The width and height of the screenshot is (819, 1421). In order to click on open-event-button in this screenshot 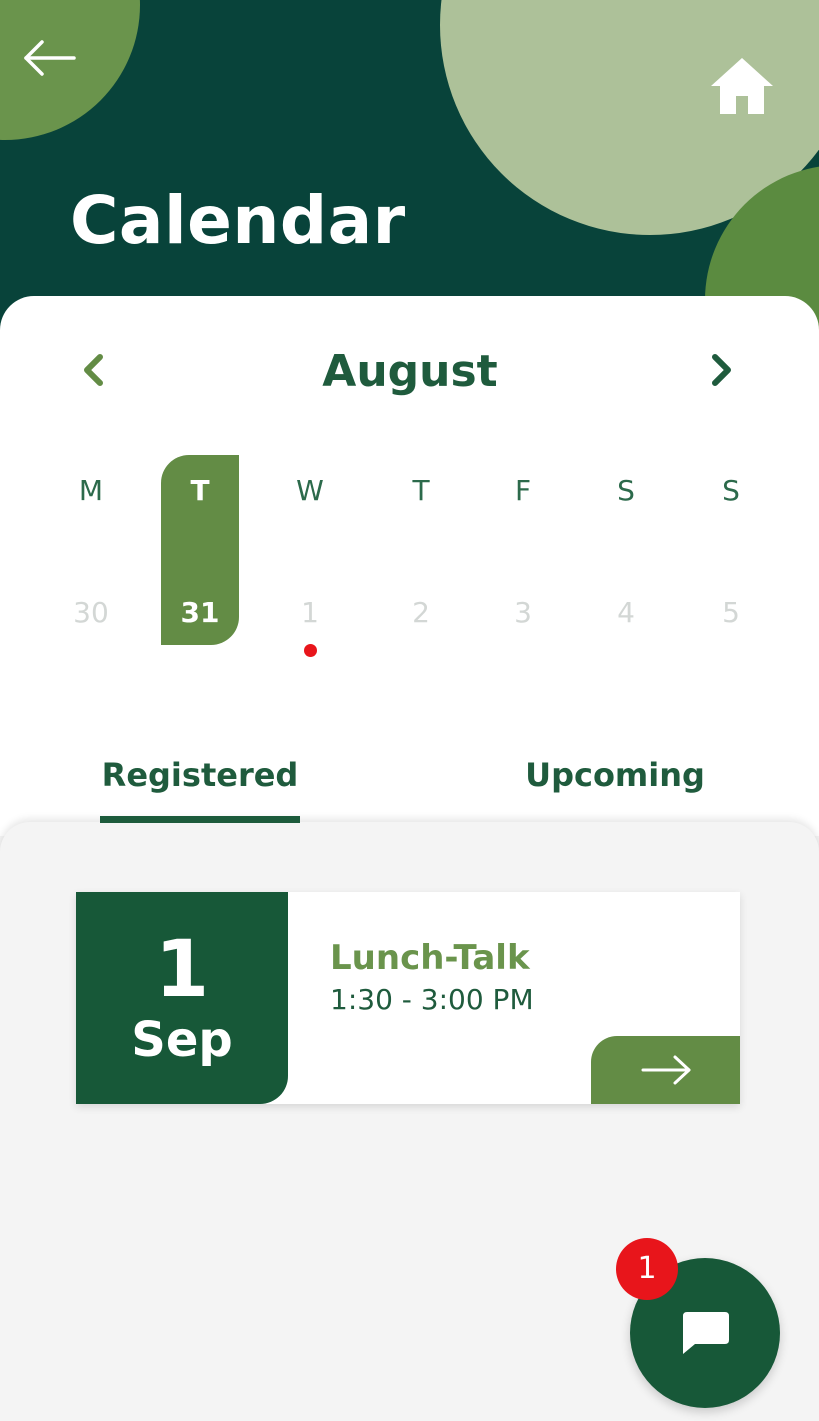, I will do `click(665, 1070)`.